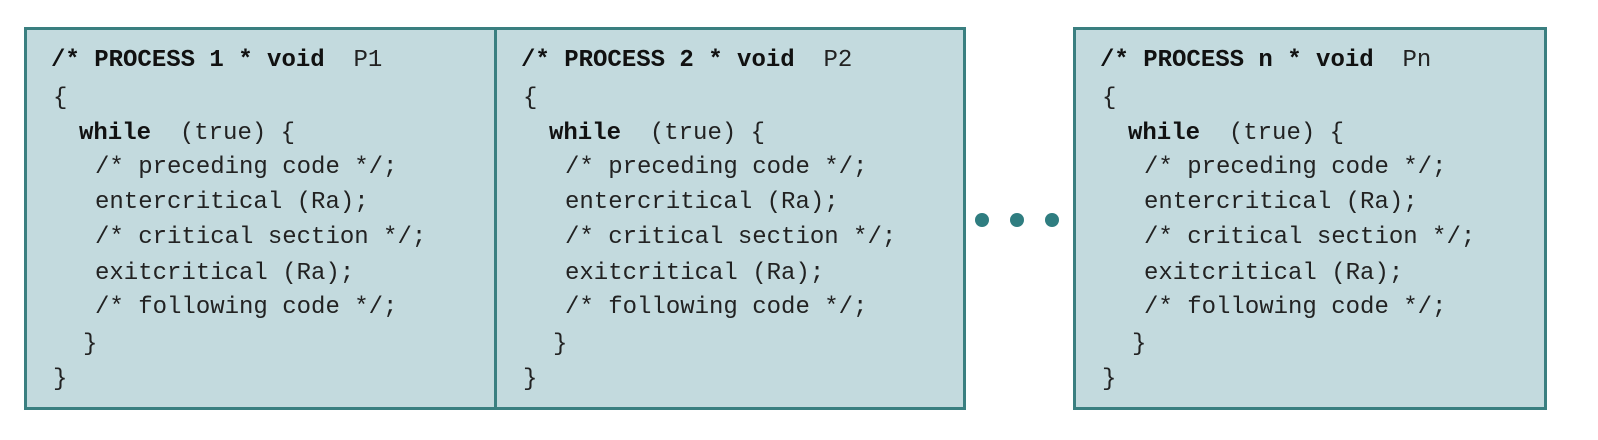  I want to click on process-header: /* PROCESS 1 * void P1, so click(216, 61).